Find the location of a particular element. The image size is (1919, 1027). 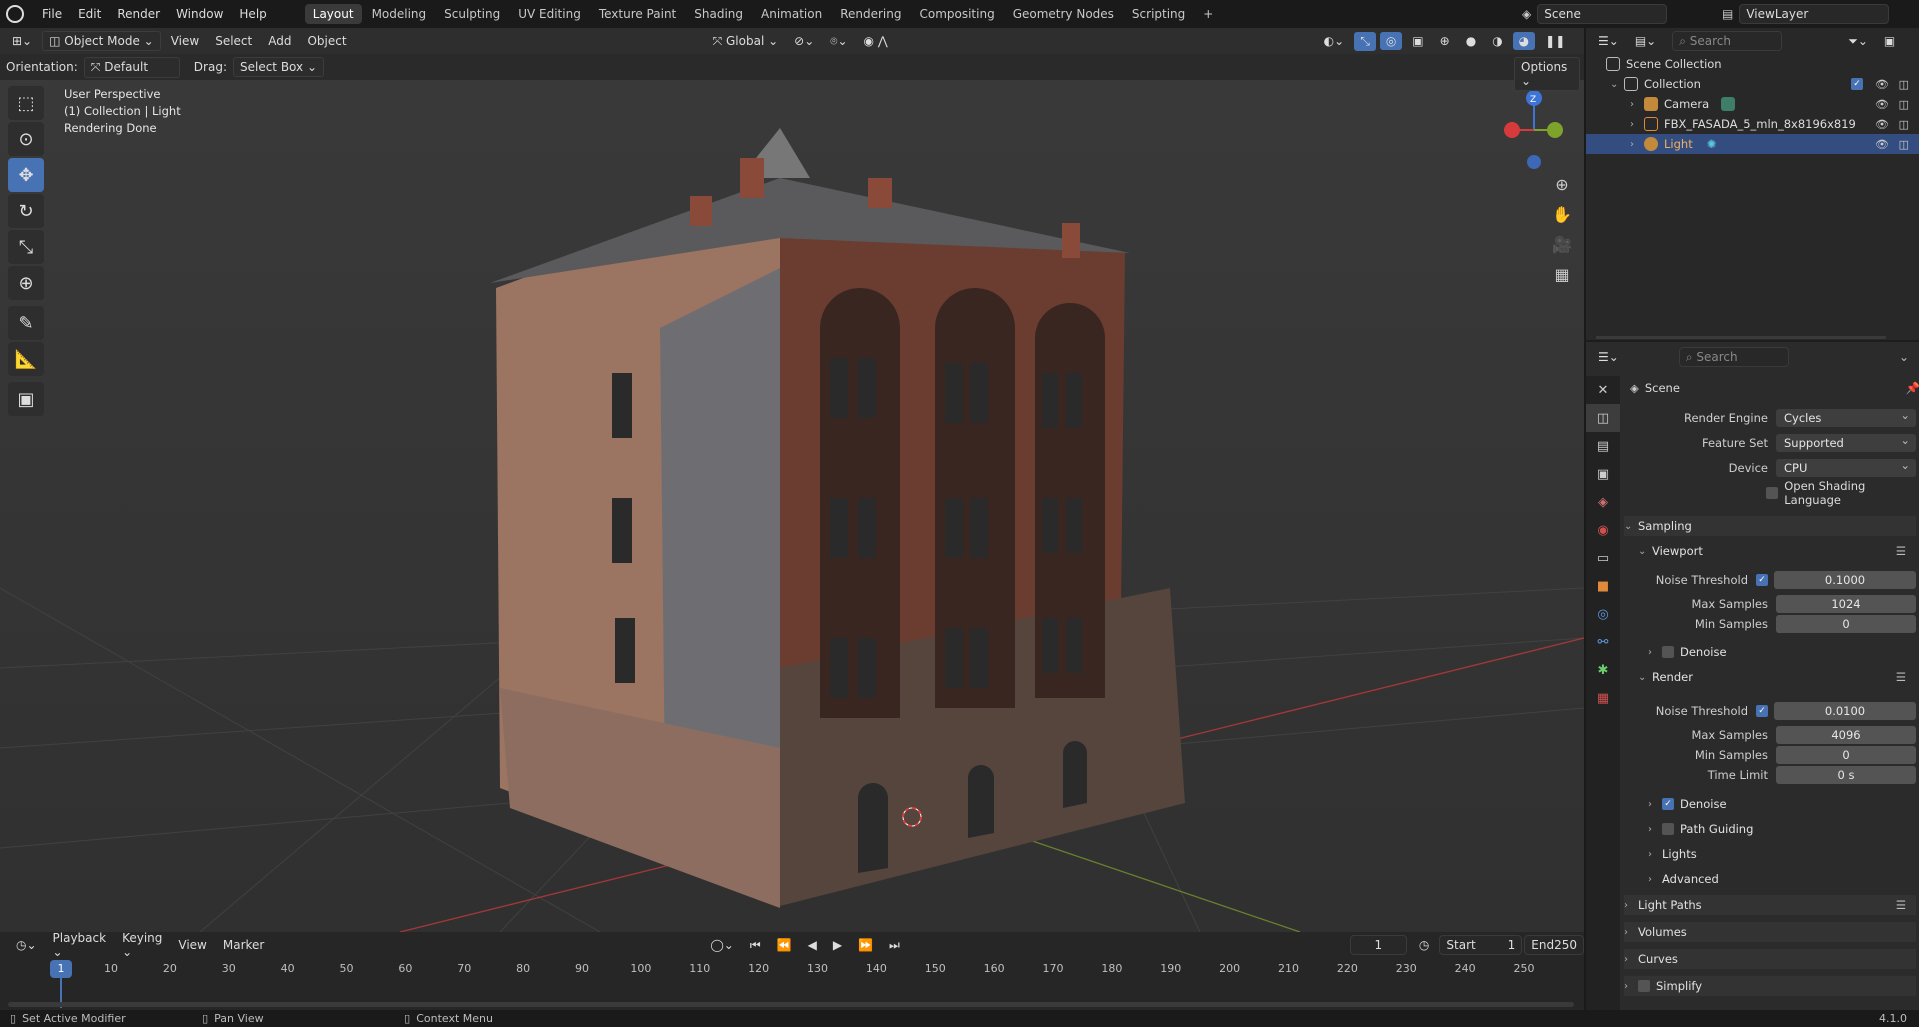

render-tab-icon: ◫ is located at coordinates (1603, 418).